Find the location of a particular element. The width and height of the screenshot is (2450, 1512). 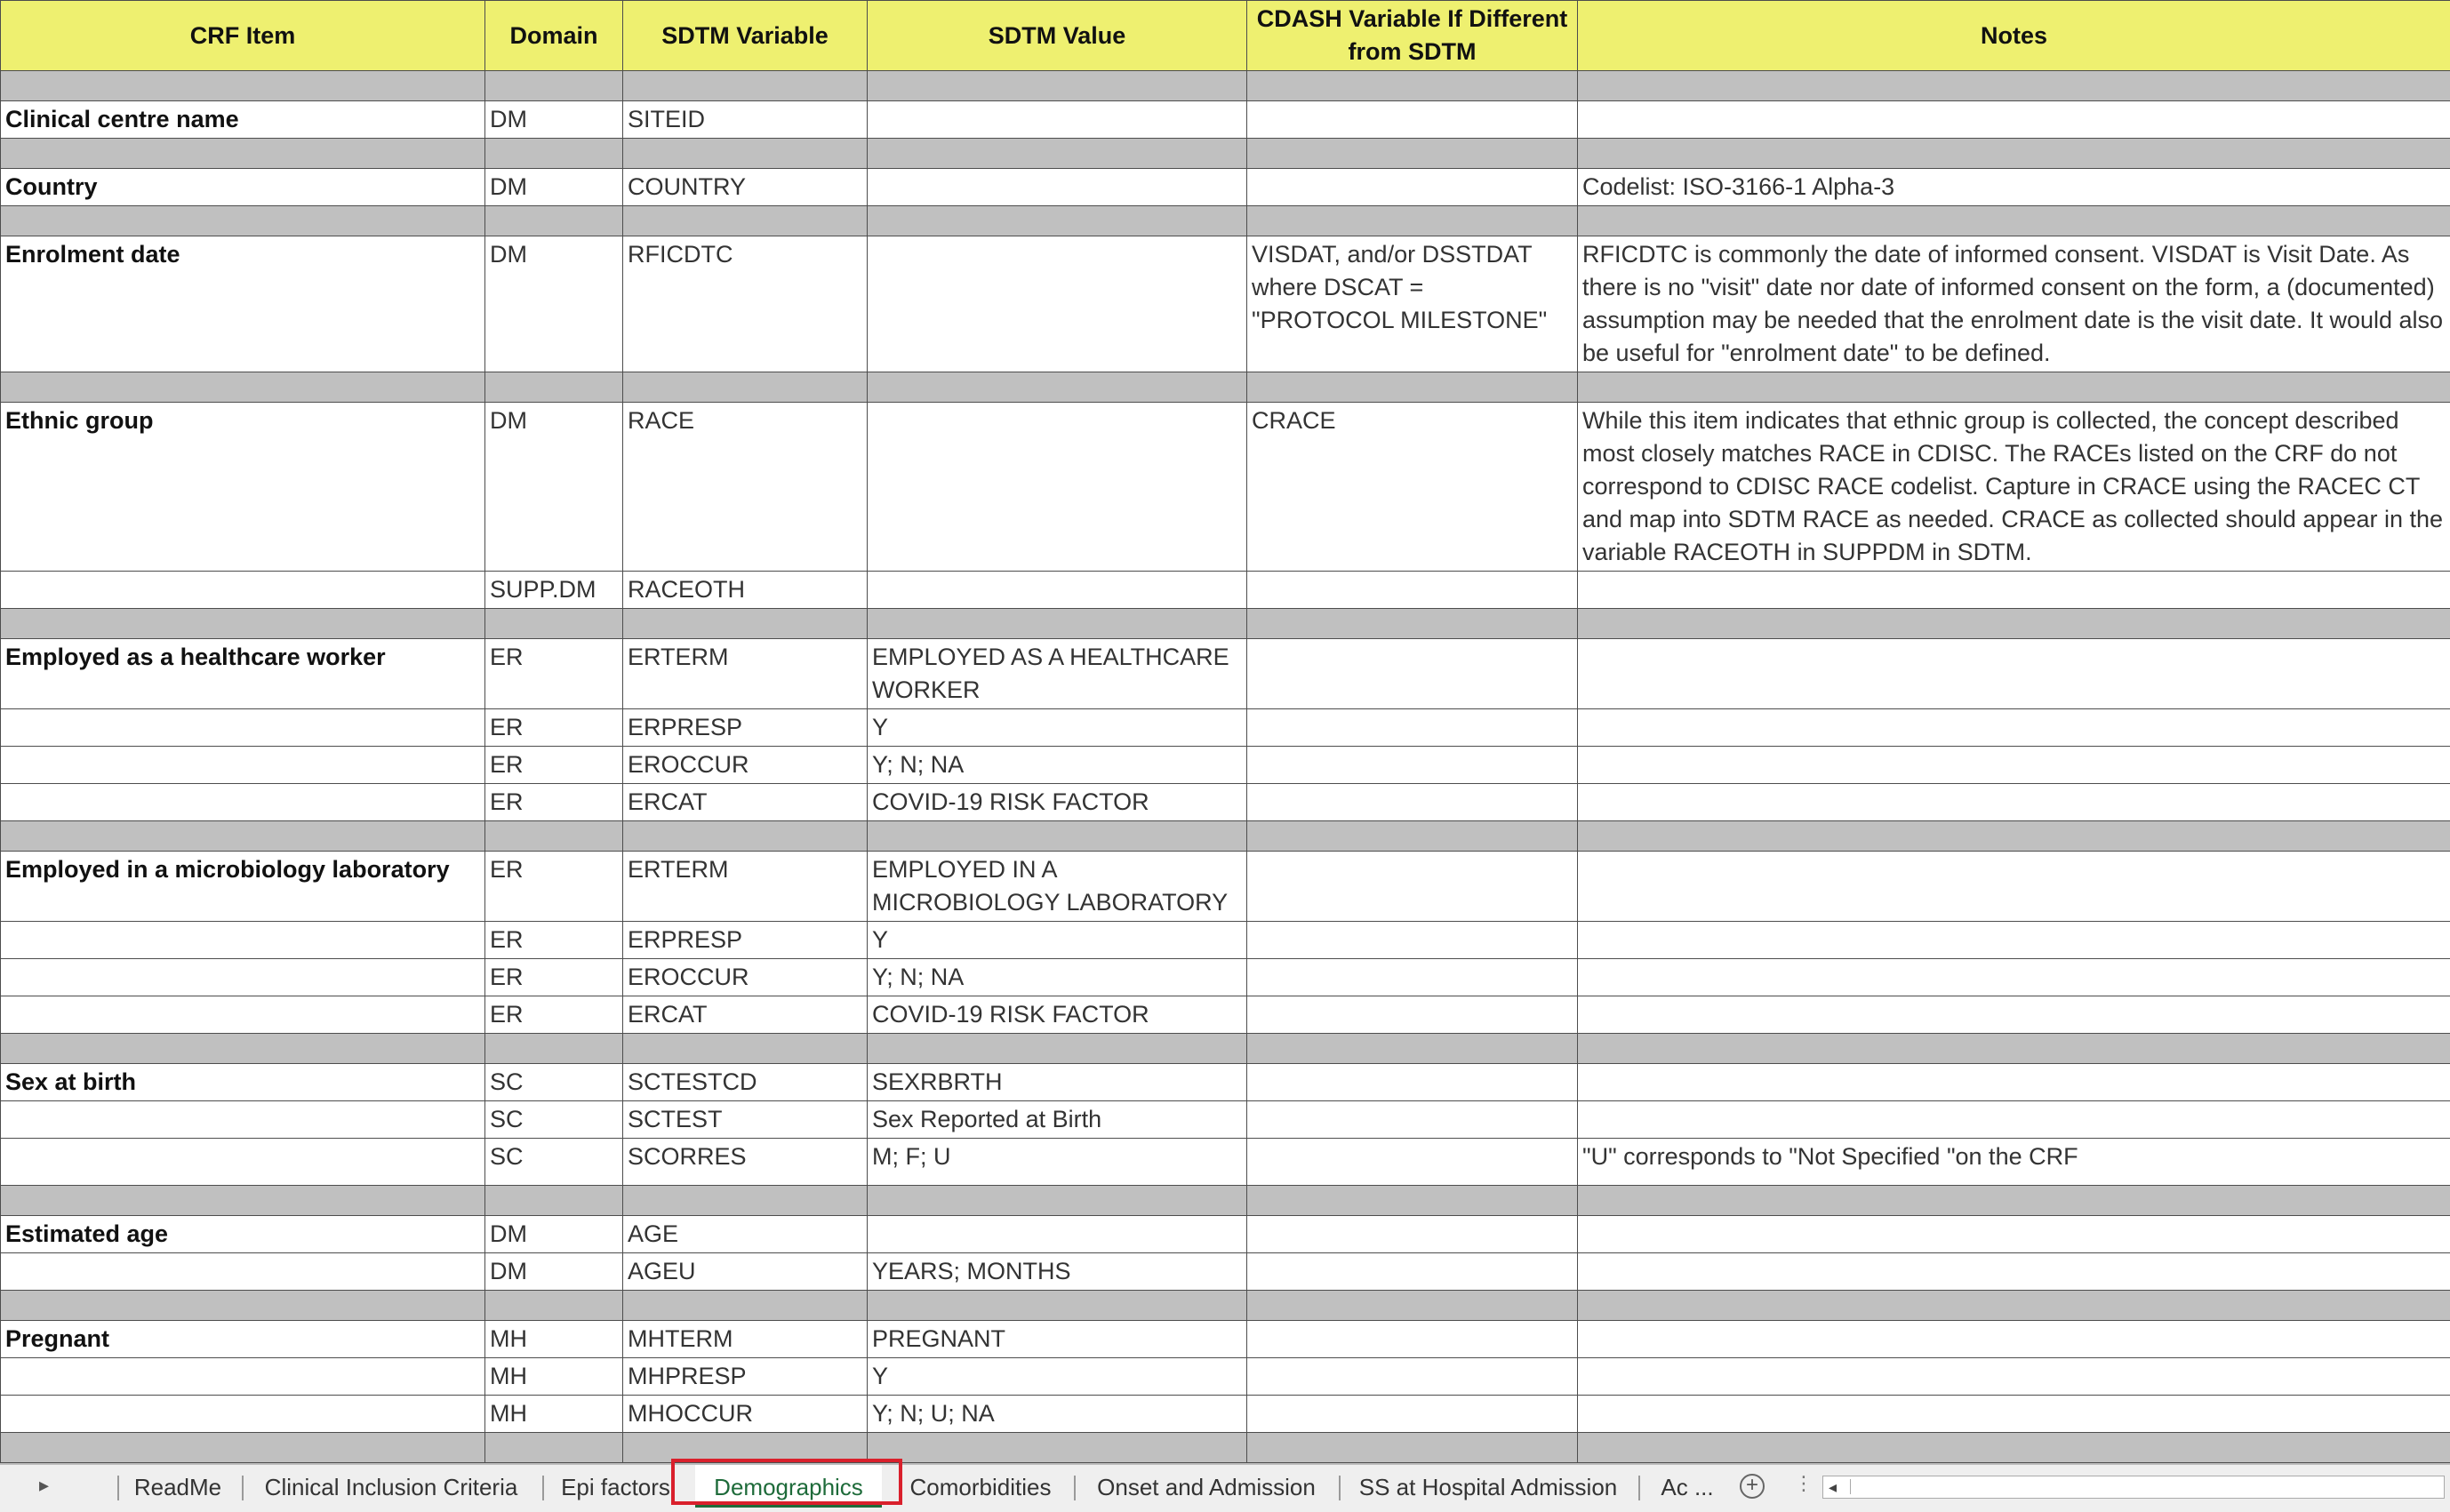

sdtm-variable-cell: SCORRES is located at coordinates (745, 1162).